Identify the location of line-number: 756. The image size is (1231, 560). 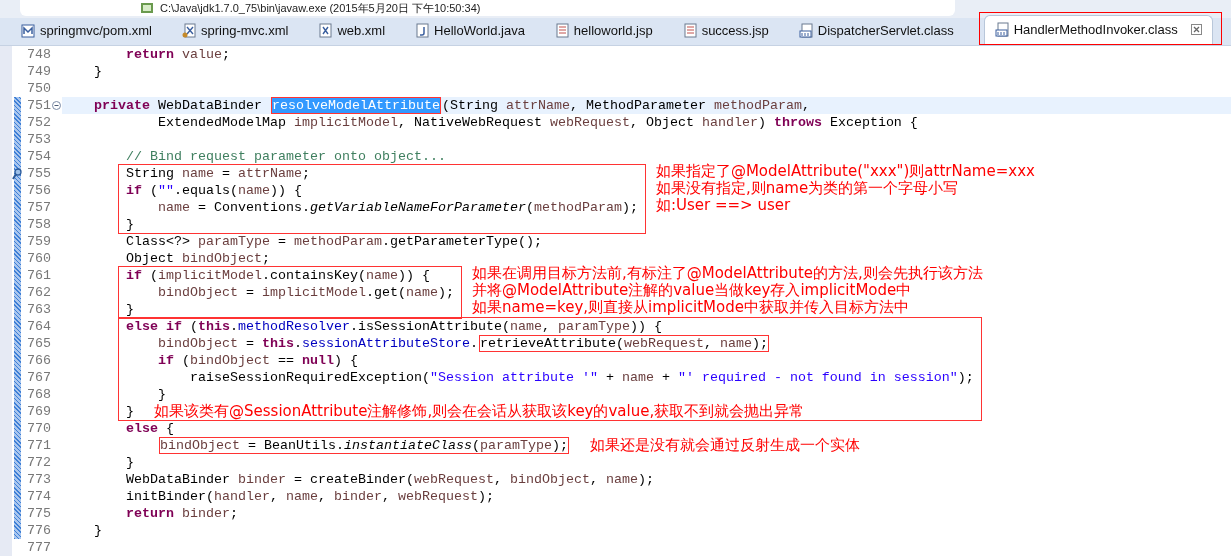
(38, 190).